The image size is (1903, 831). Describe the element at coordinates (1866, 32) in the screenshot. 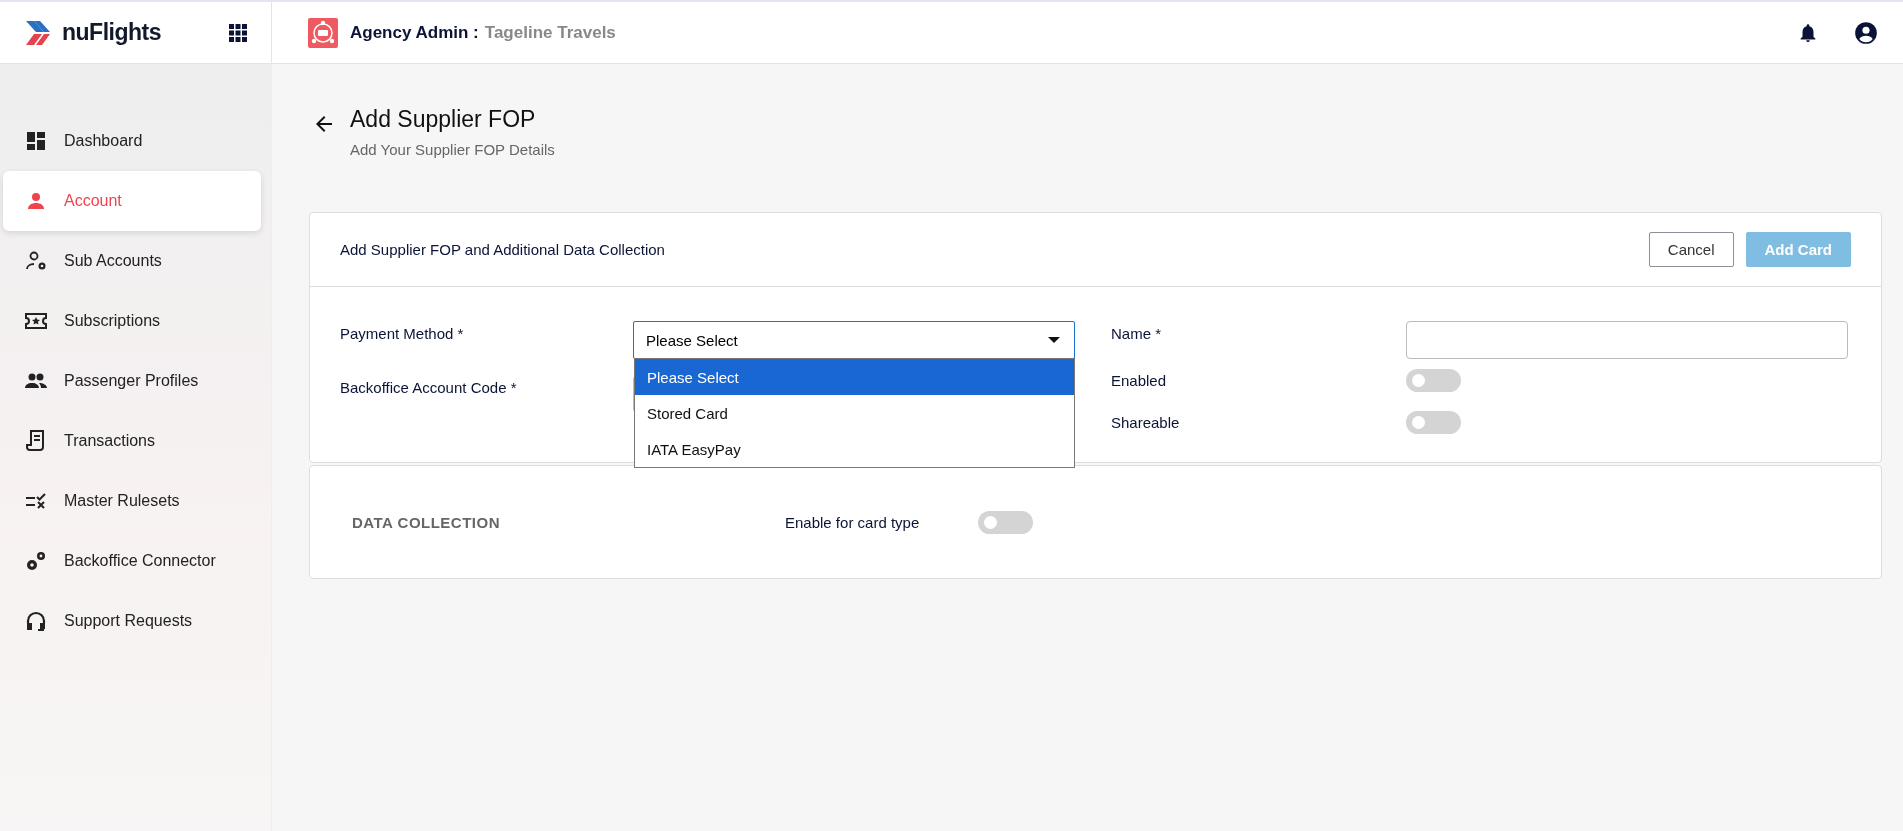

I see `account-circle-icon` at that location.